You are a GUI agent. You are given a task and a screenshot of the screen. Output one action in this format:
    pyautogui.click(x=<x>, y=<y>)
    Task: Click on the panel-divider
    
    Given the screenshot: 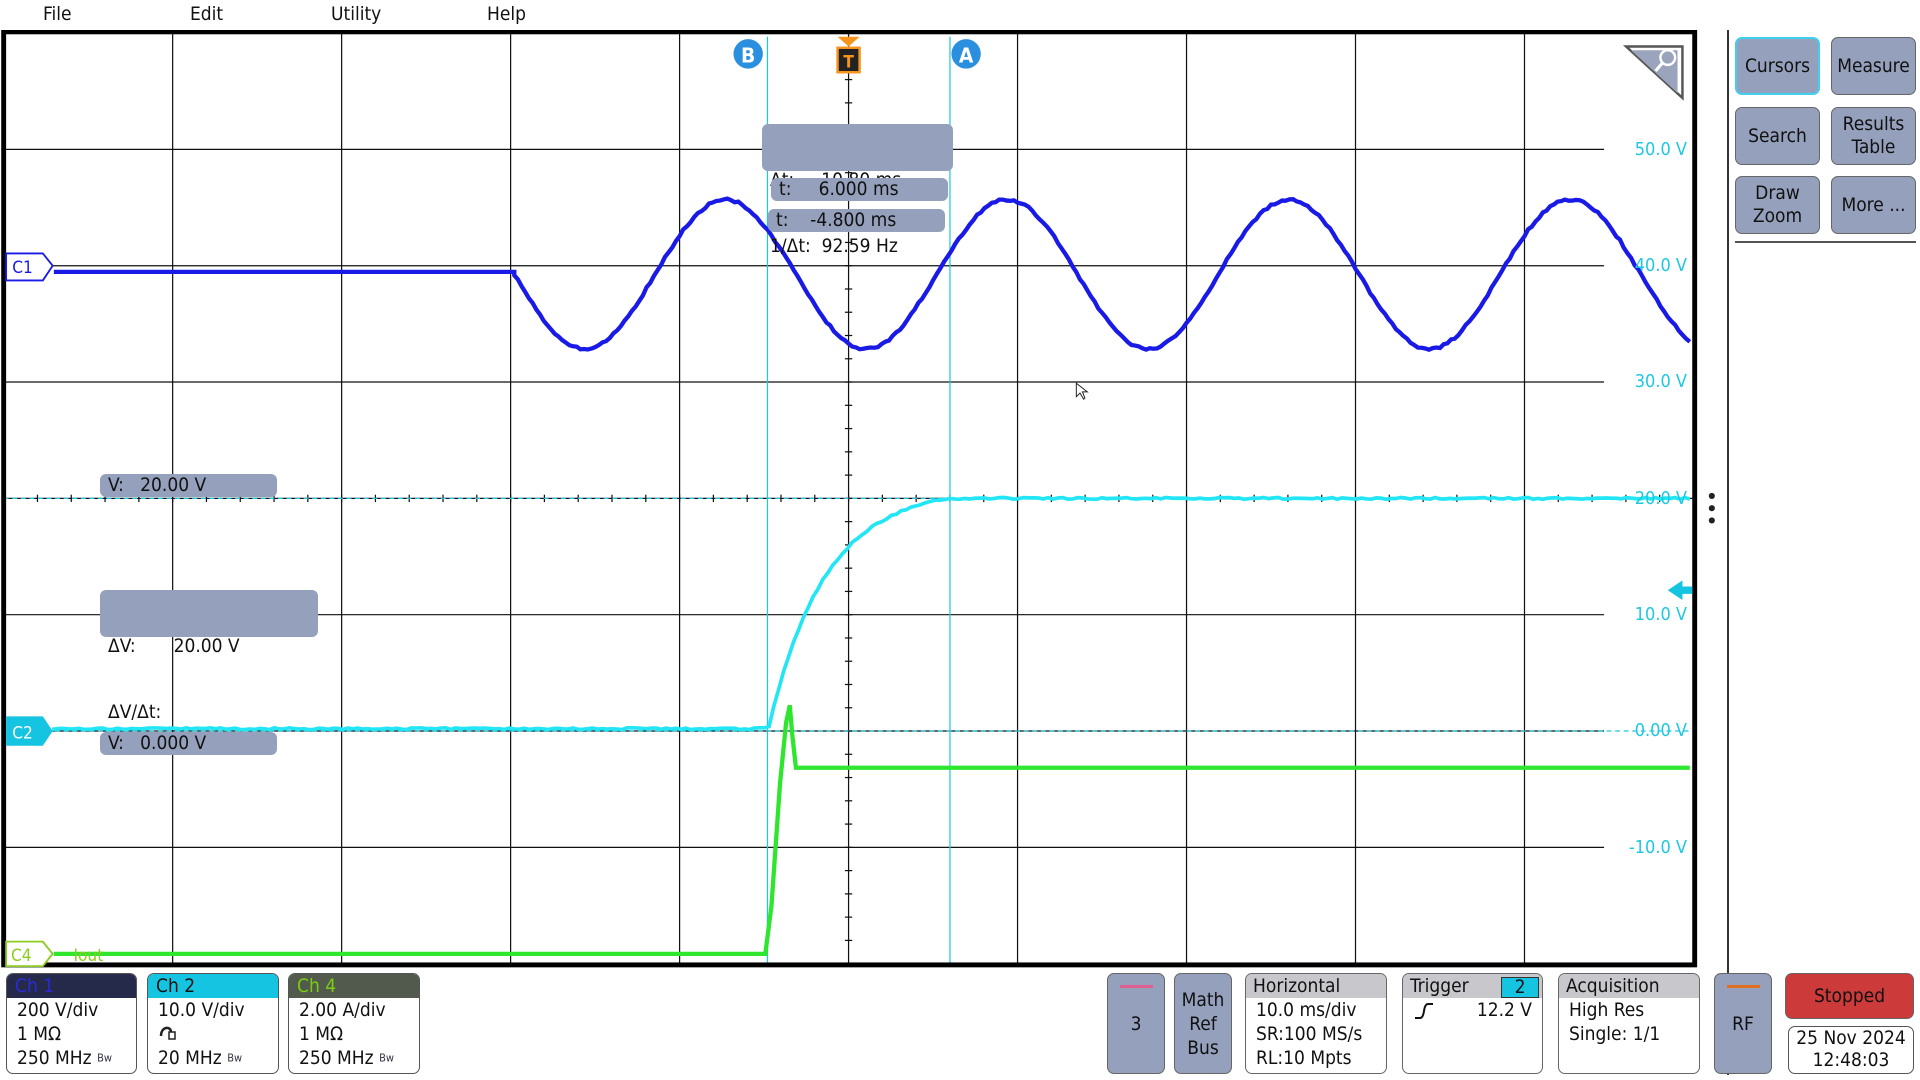 What is the action you would take?
    pyautogui.click(x=1825, y=242)
    